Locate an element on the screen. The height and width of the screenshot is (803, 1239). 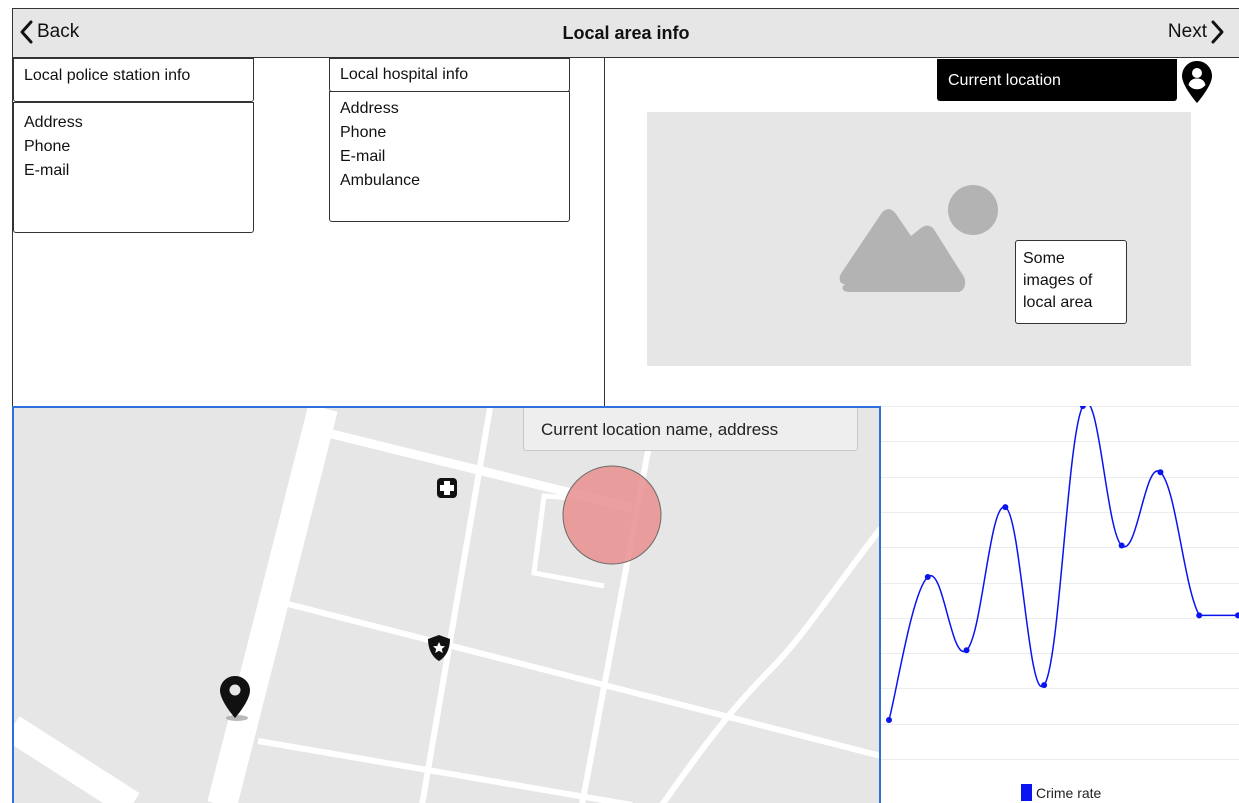
next-button: Next is located at coordinates (1197, 32).